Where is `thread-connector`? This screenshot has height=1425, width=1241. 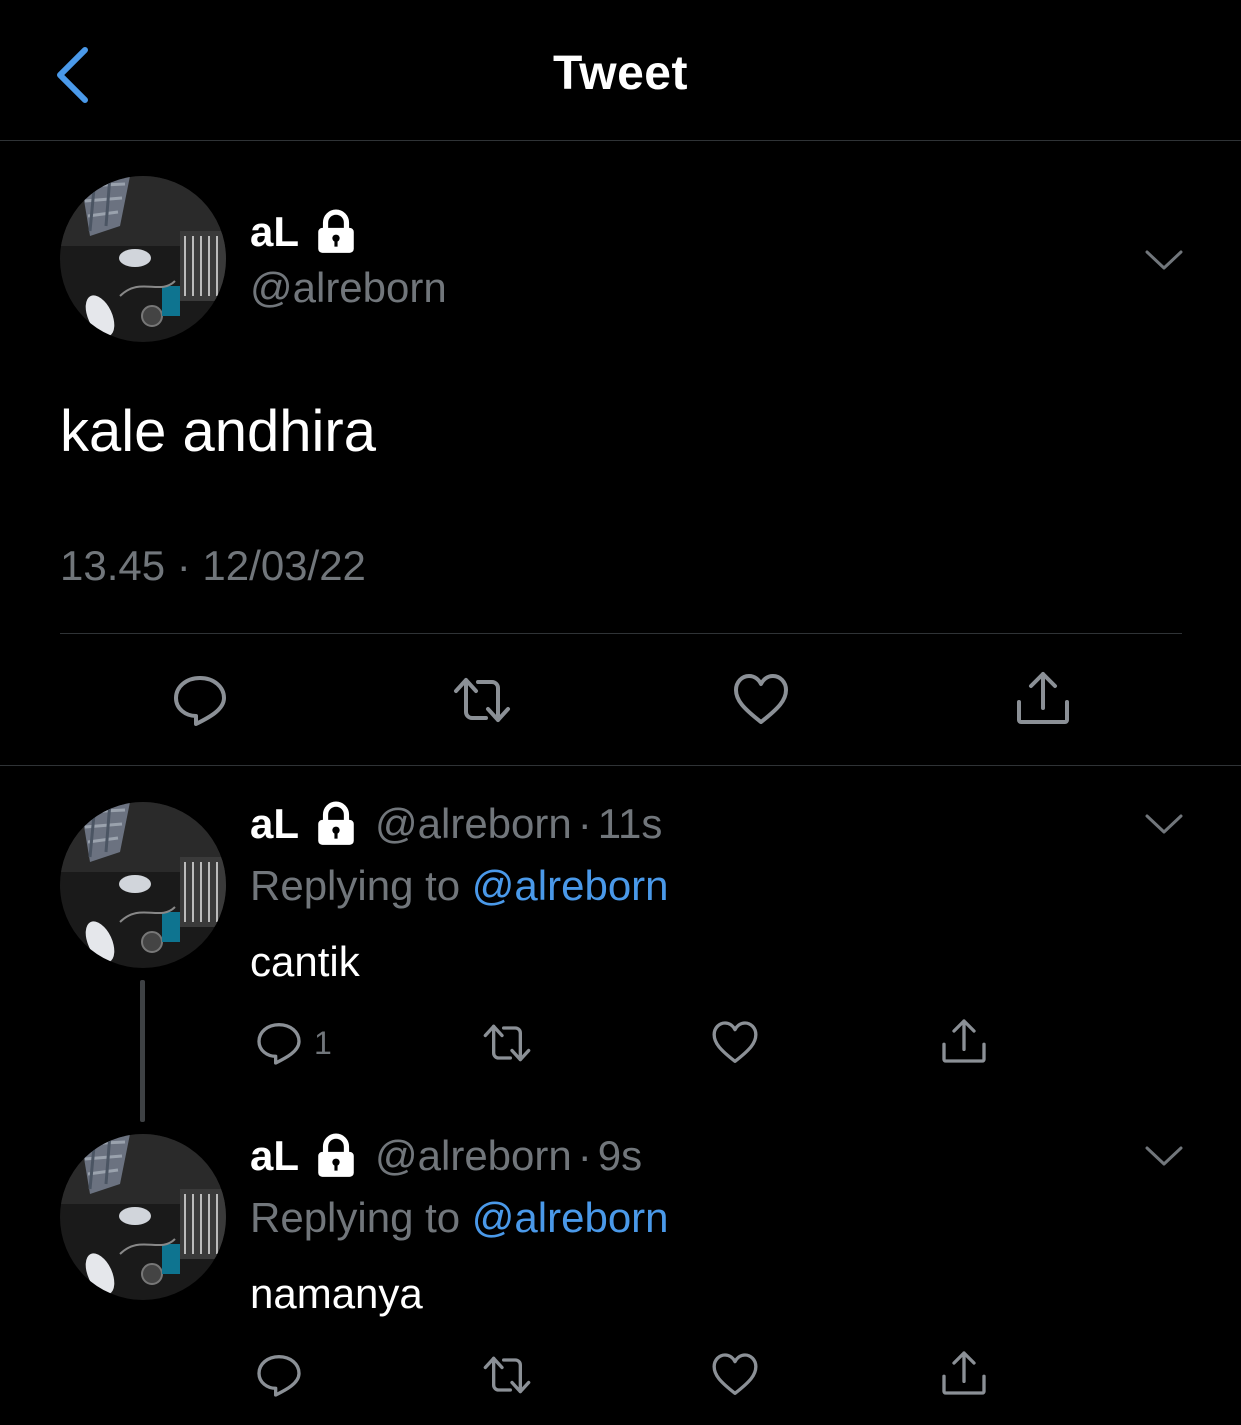
thread-connector is located at coordinates (142, 1051).